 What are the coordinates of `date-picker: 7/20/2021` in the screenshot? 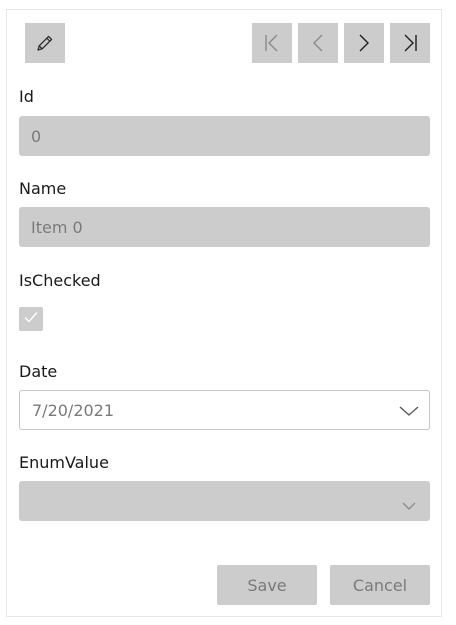 It's located at (224, 410).